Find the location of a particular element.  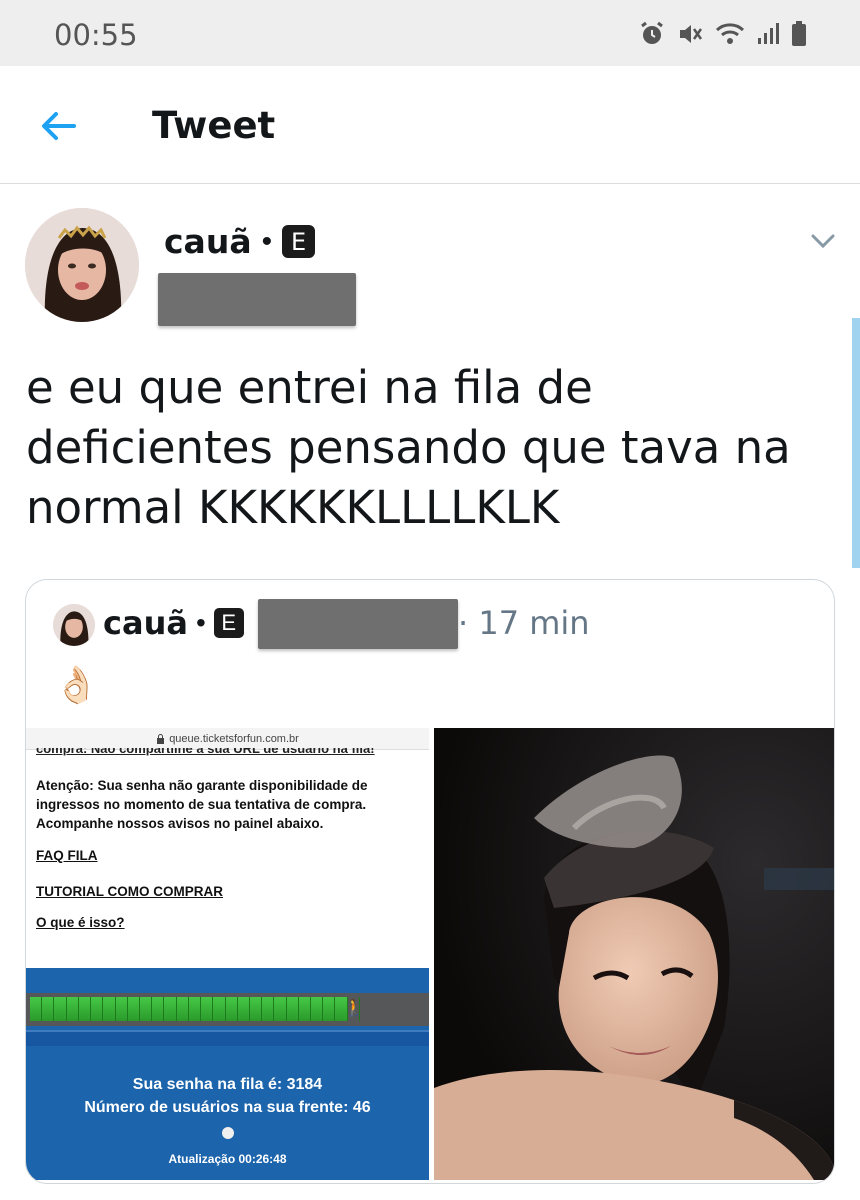

back-button is located at coordinates (58, 126).